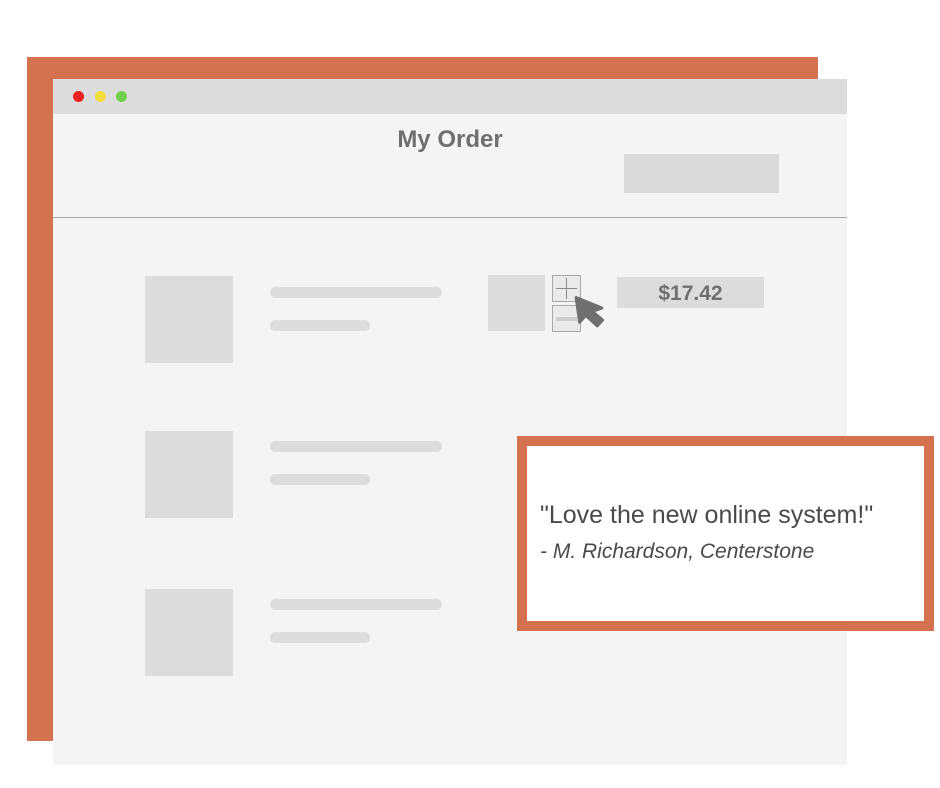 The image size is (940, 788). What do you see at coordinates (516, 303) in the screenshot?
I see `item-1-quantity-field` at bounding box center [516, 303].